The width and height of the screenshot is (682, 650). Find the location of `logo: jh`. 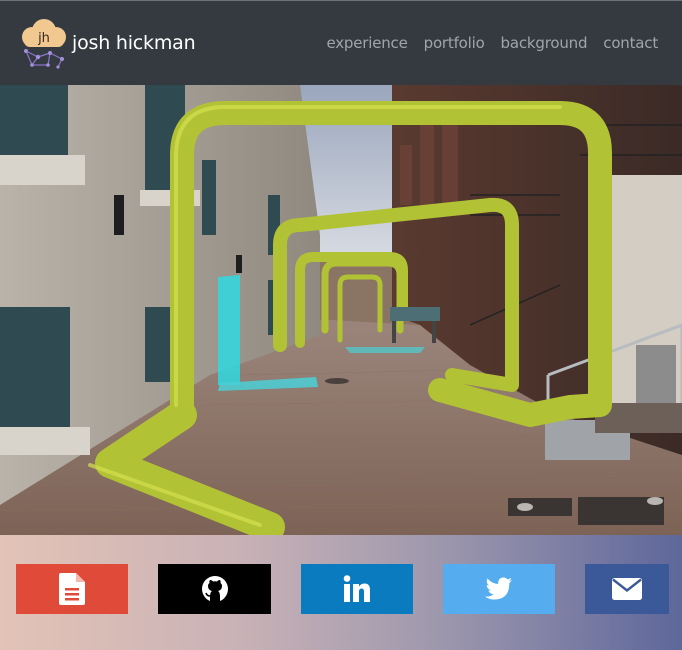

logo: jh is located at coordinates (44, 43).